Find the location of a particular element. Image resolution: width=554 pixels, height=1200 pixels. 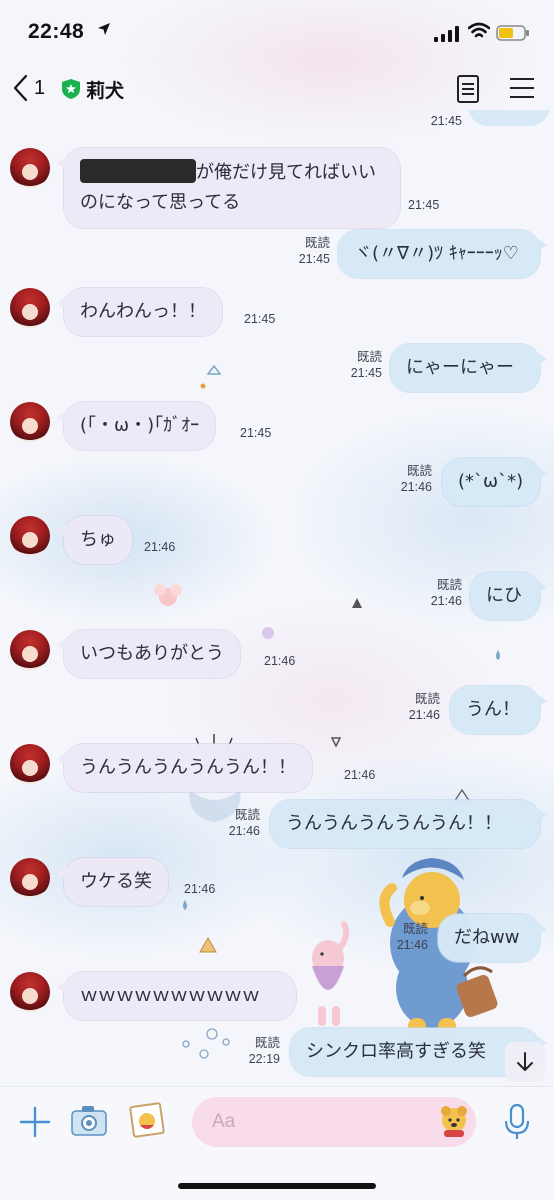

mic-icon is located at coordinates (517, 1122).